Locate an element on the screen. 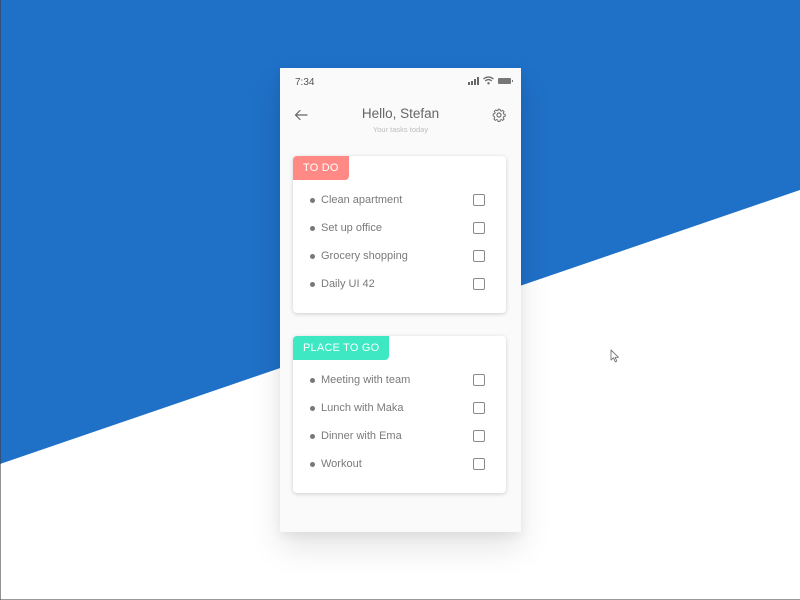  list-item: Meeting with team is located at coordinates (399, 380).